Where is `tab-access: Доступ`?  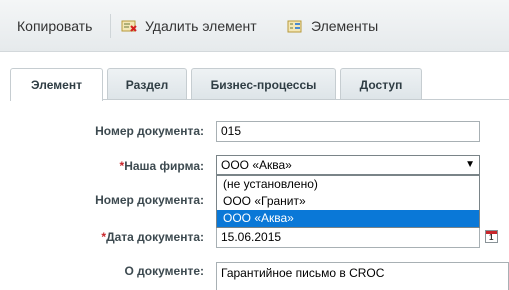 tab-access: Доступ is located at coordinates (381, 84).